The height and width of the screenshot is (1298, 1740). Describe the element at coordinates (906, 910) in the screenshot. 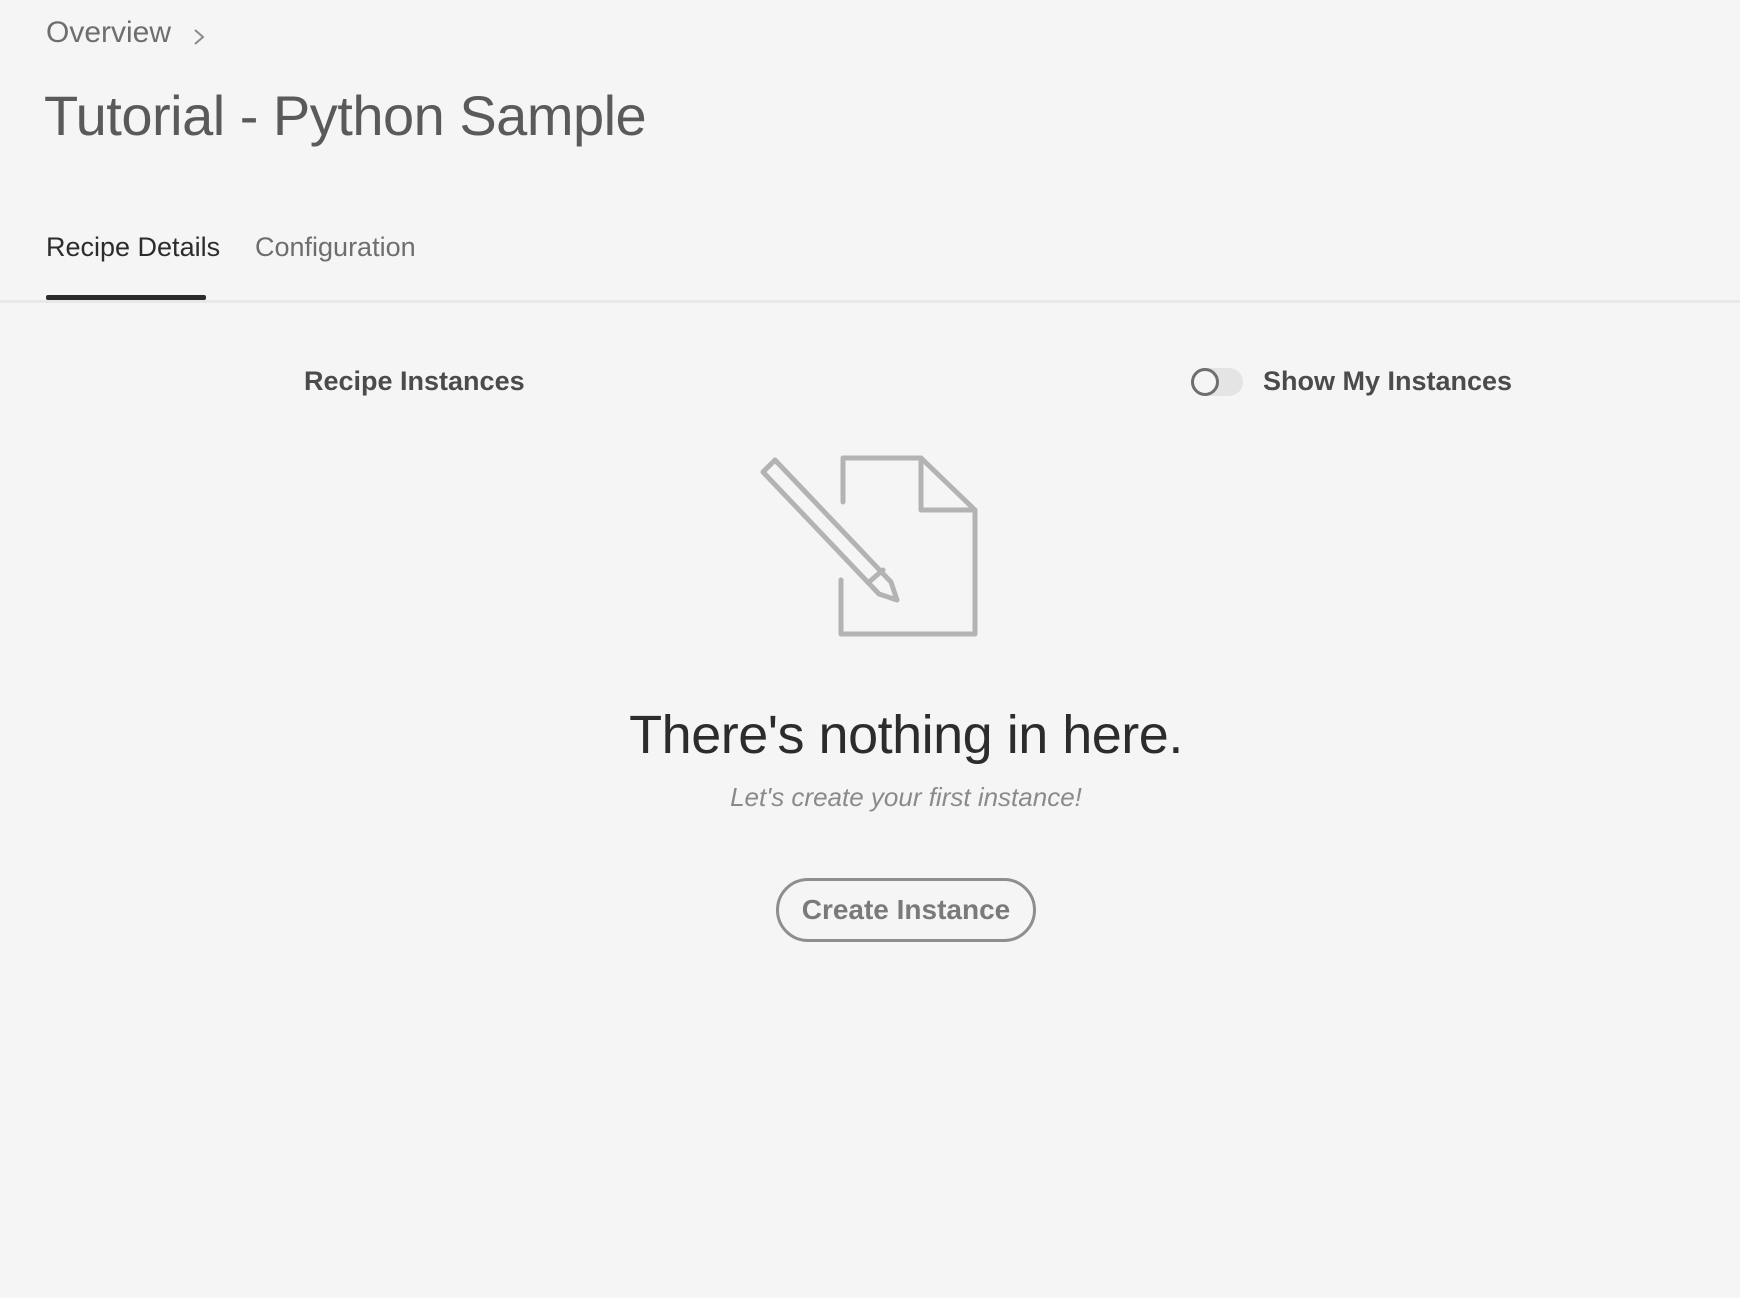

I see `create-instance-button: Create Instance` at that location.